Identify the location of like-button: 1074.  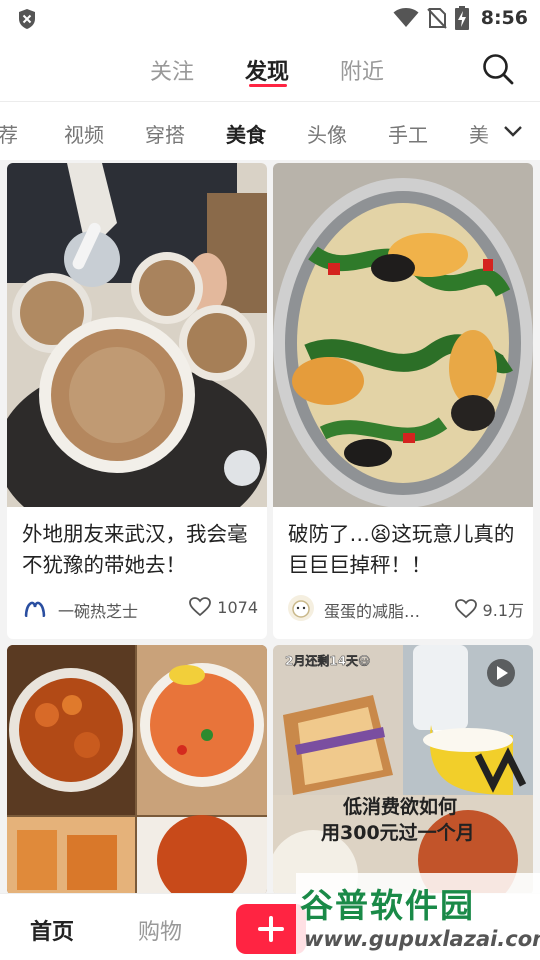
(223, 607).